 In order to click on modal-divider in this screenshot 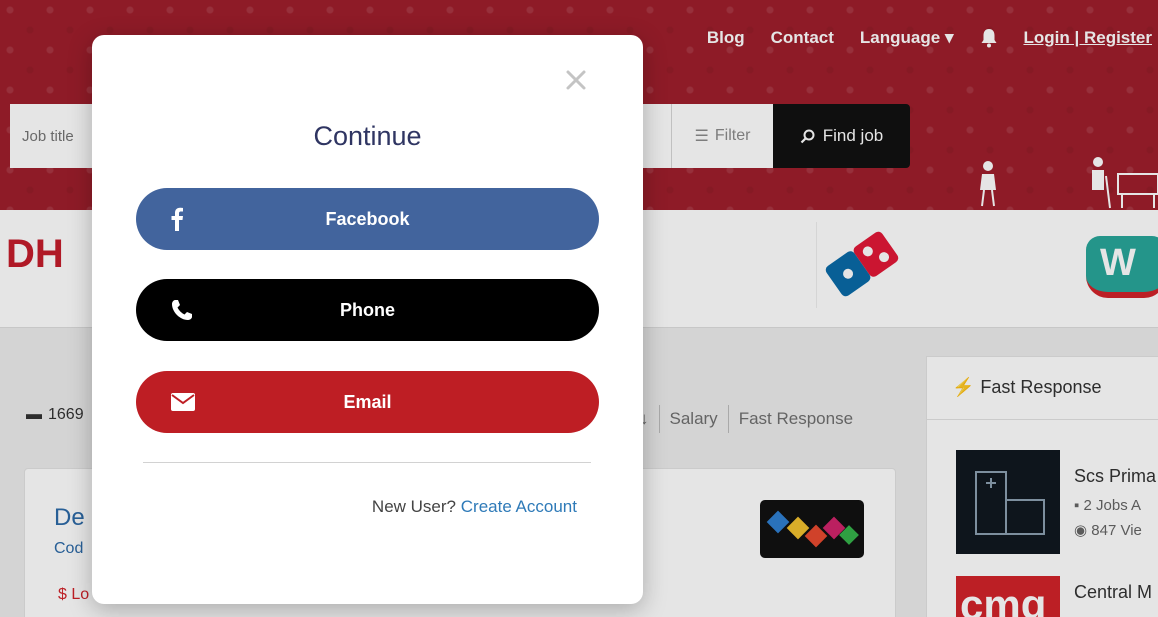, I will do `click(367, 462)`.